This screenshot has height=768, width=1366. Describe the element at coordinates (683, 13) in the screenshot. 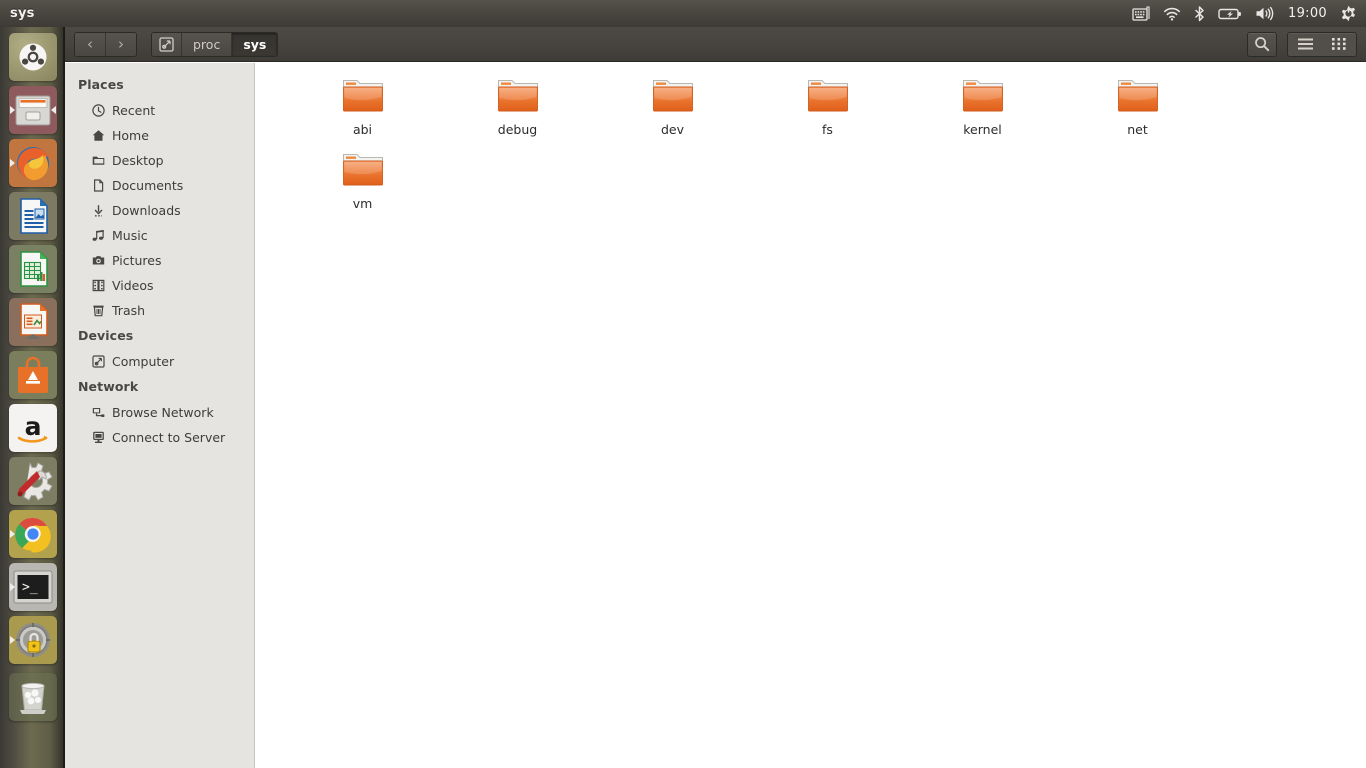

I see `top-panel: sys 19:00` at that location.